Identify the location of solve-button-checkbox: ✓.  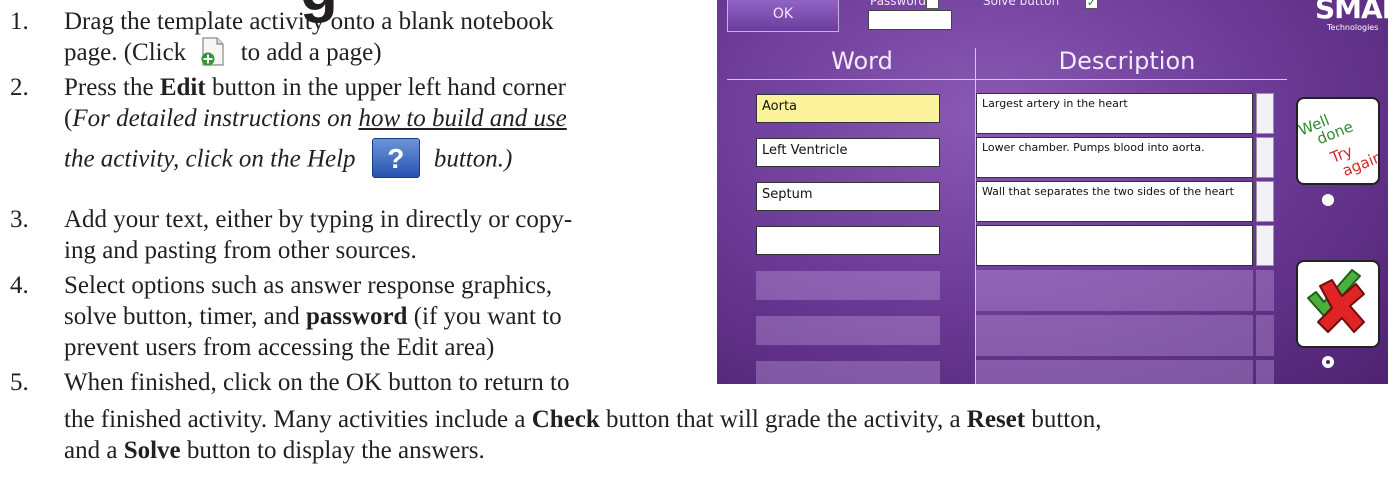
(1091, 4).